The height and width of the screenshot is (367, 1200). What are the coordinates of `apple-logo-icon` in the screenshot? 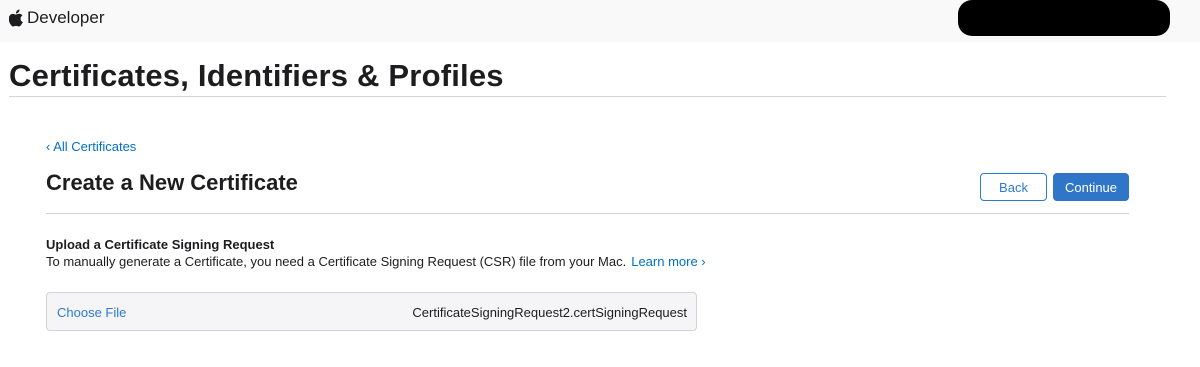 It's located at (16, 18).